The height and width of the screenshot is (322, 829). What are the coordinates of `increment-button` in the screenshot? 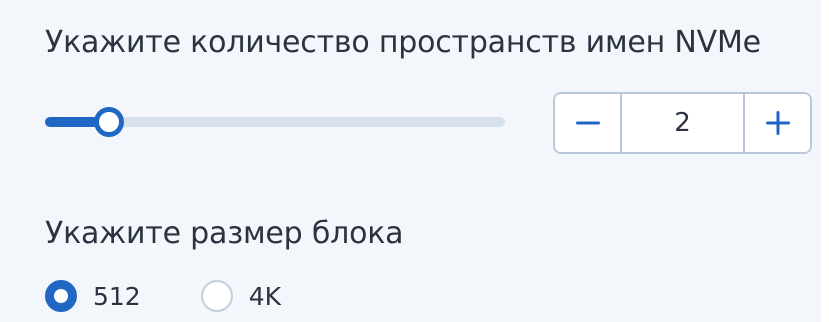 It's located at (776, 123).